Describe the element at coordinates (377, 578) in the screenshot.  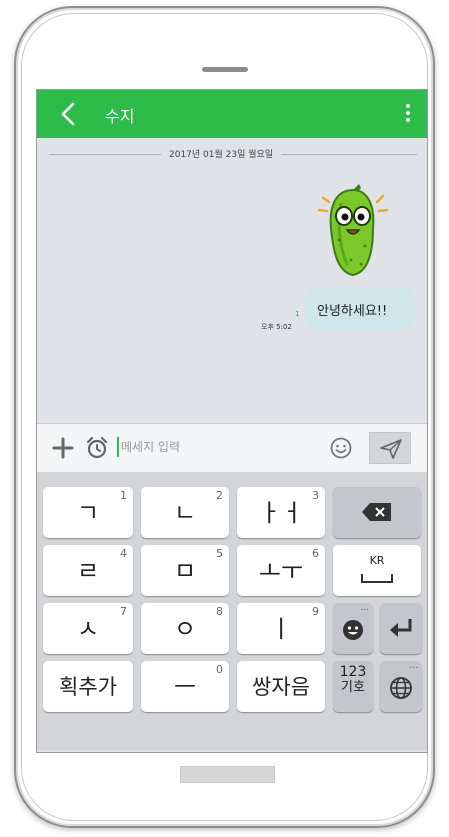
I see `space-icon` at that location.